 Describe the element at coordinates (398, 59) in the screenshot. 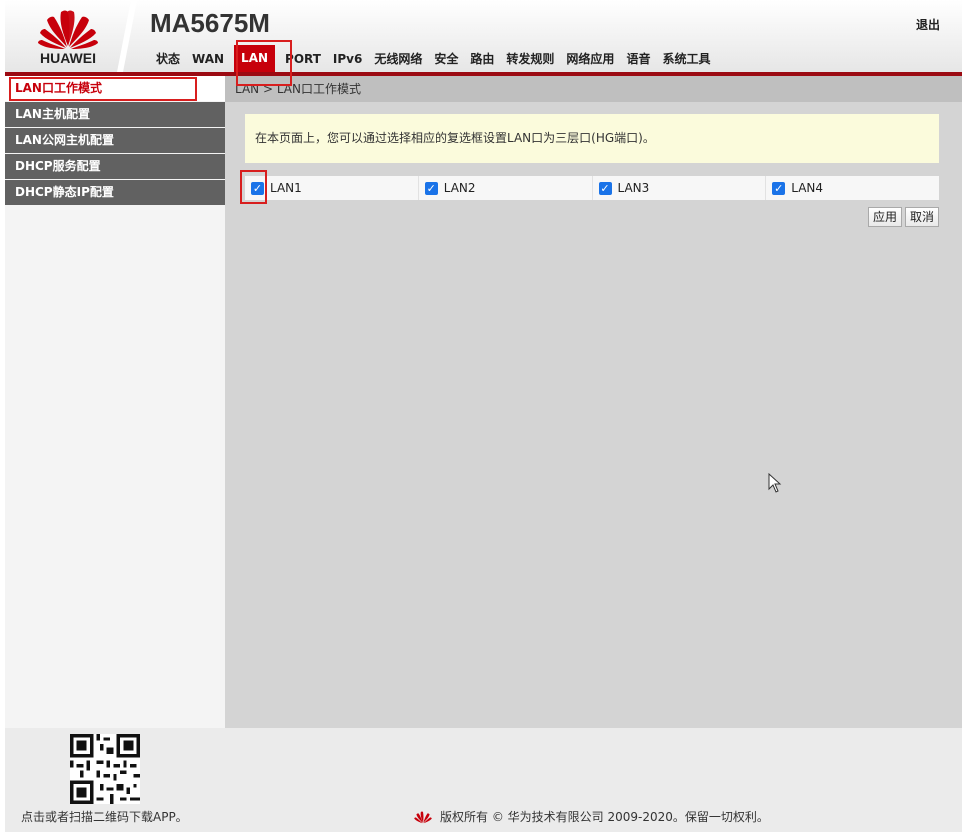

I see `nav-tab-5: 无线网络` at that location.